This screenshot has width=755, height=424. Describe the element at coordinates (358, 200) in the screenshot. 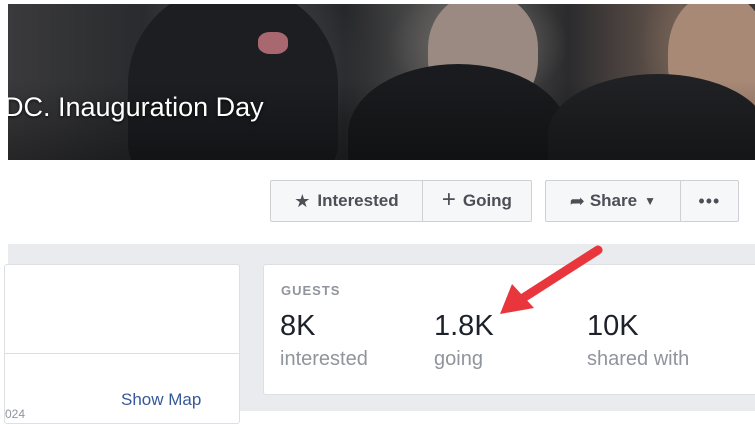

I see `interested-button-label: Interested` at that location.